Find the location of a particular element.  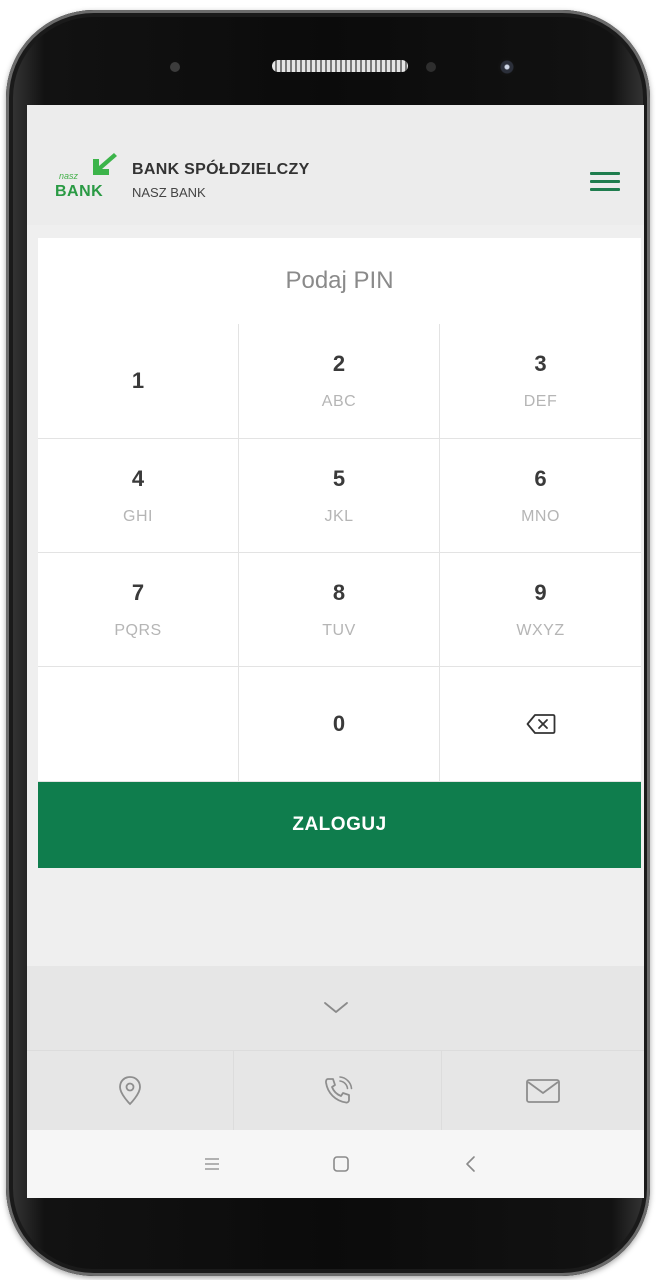

bank-name: BANK SPÓŁDZIELCZY is located at coordinates (221, 169).